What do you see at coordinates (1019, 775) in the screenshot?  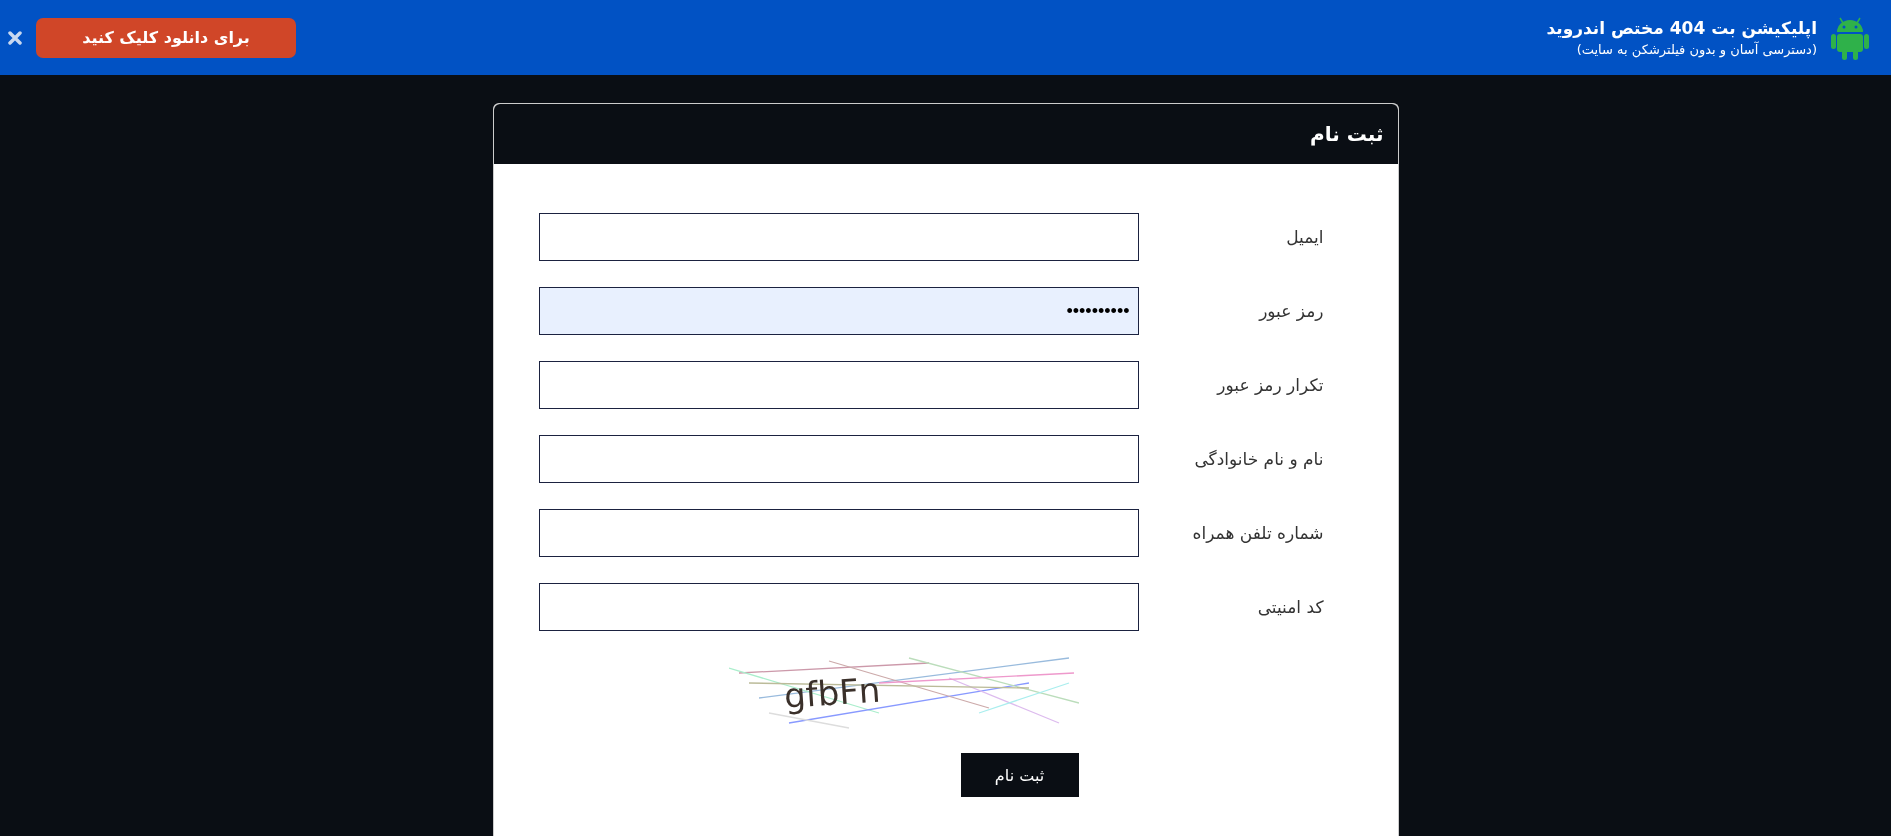 I see `submit-button: ثبت نام` at bounding box center [1019, 775].